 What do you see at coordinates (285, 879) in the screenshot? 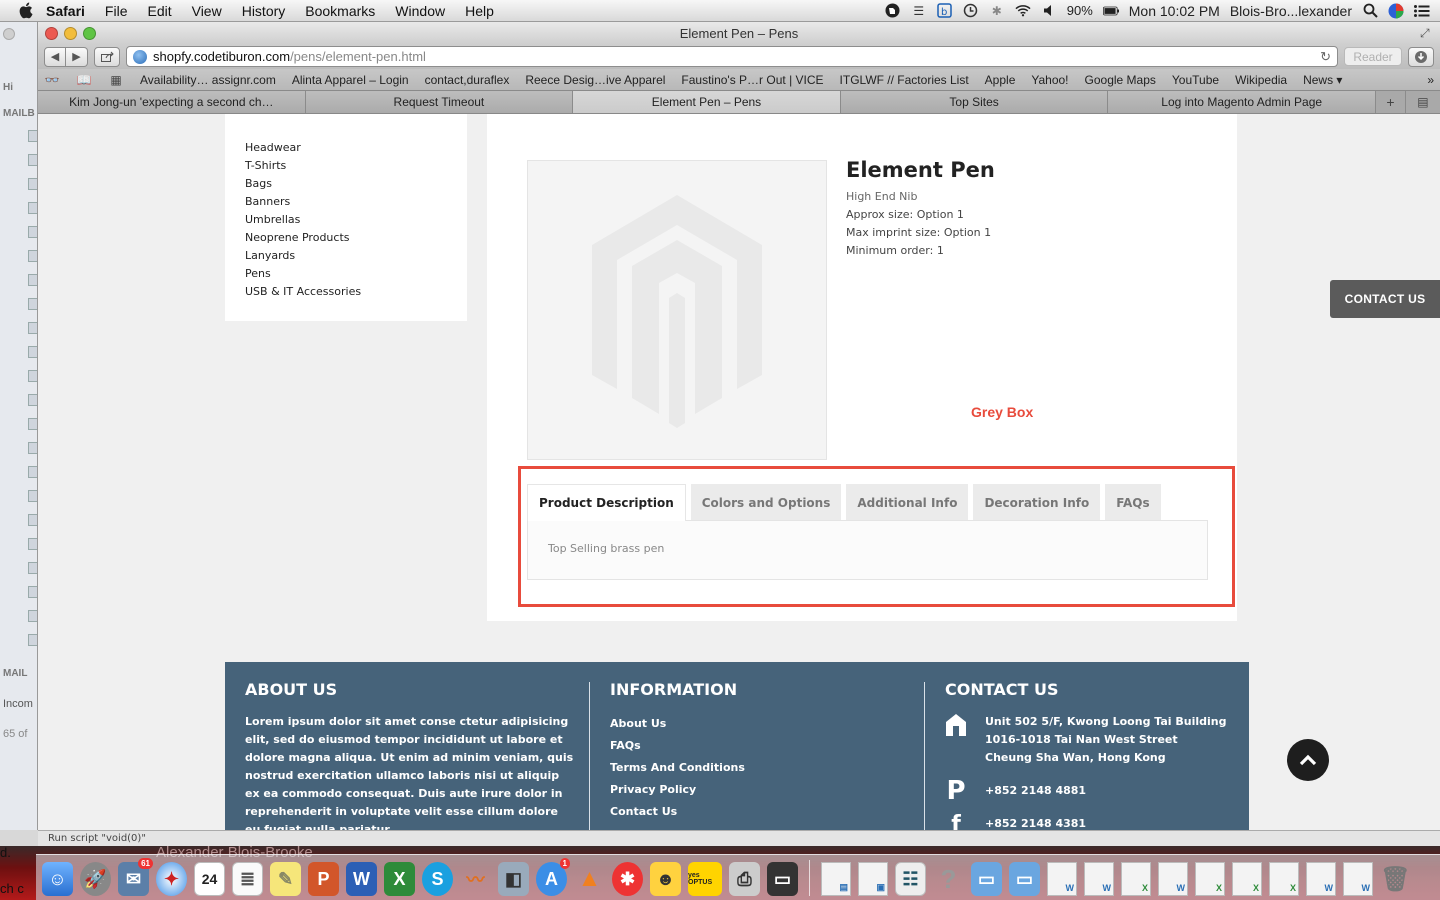
I see `stickies-icon: ✎` at bounding box center [285, 879].